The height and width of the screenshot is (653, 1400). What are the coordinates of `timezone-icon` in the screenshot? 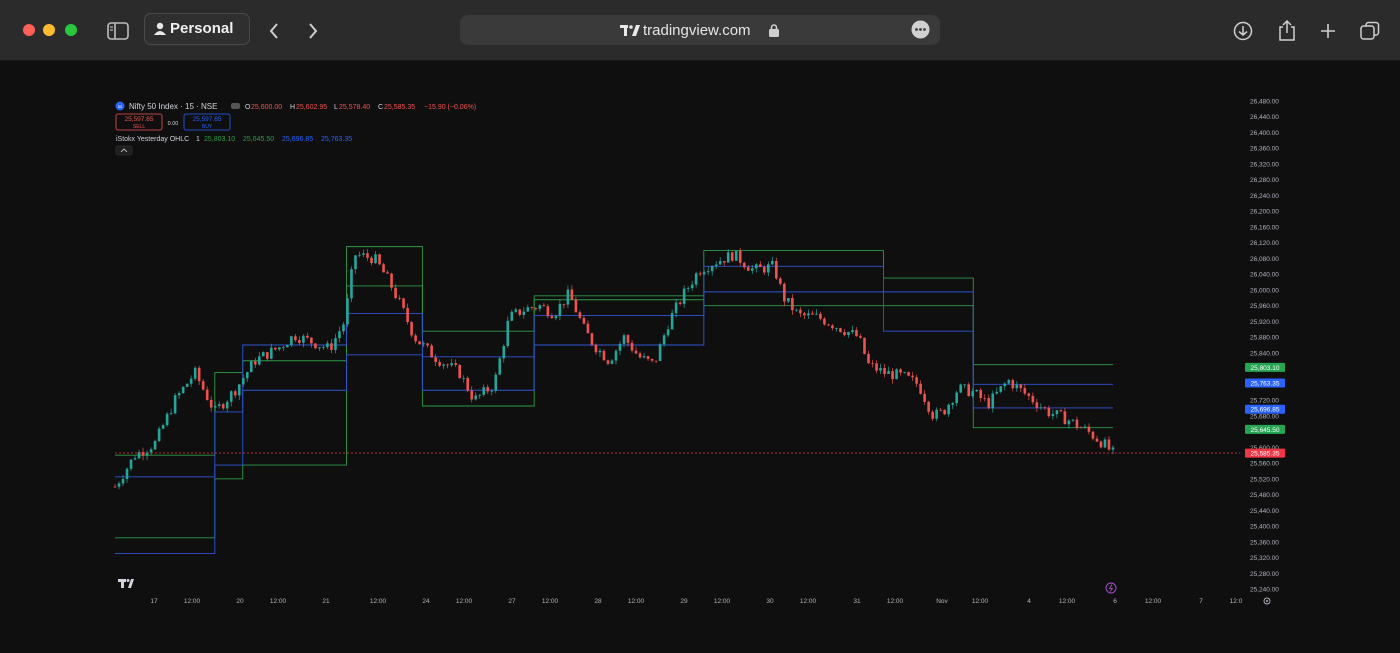 It's located at (1111, 588).